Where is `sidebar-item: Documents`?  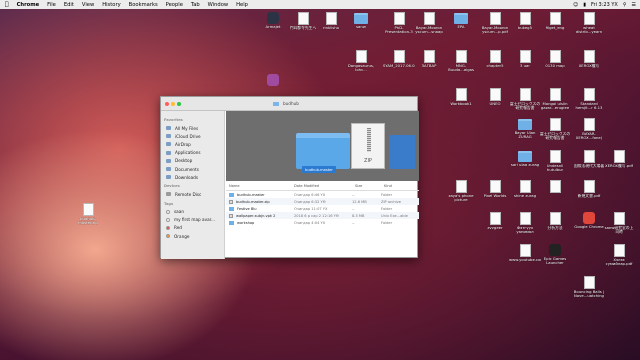
sidebar-item: Documents is located at coordinates (192, 169).